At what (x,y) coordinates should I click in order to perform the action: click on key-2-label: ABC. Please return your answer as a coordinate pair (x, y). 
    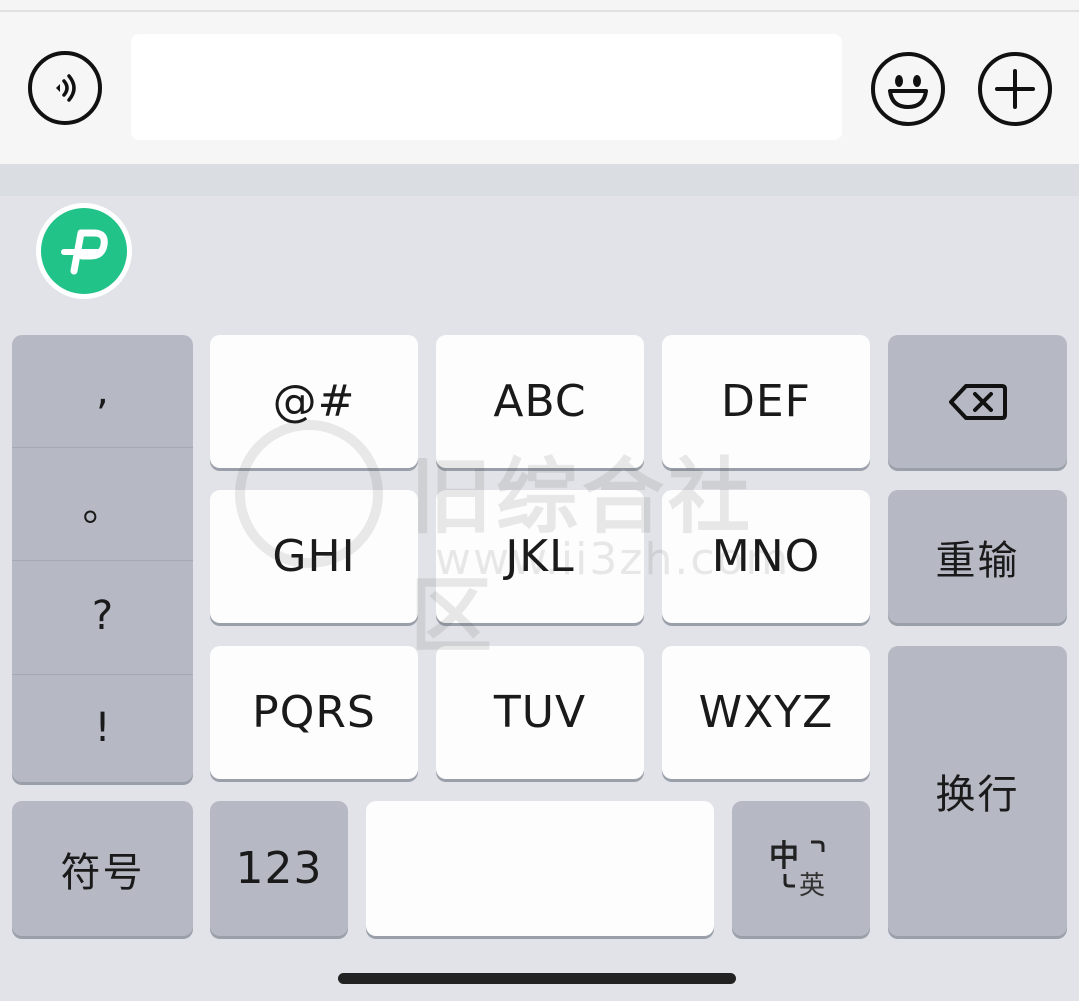
    Looking at the image, I should click on (540, 401).